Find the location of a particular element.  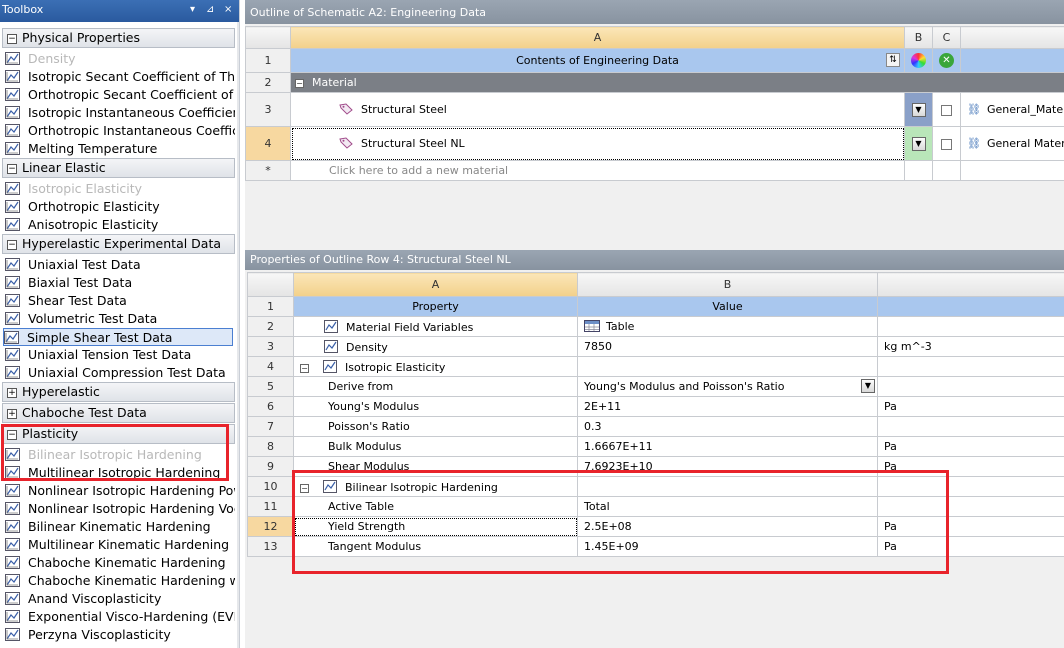

toolbox-item: Chaboche Kinematic Hardening w/ is located at coordinates (120, 581).